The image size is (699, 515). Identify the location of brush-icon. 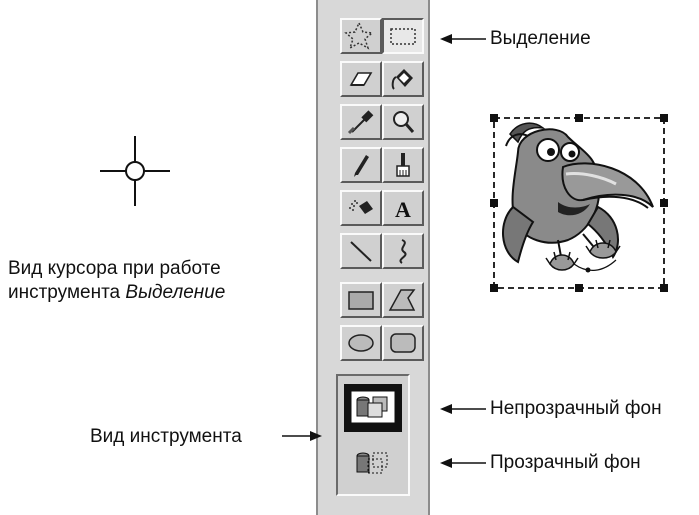
(403, 165).